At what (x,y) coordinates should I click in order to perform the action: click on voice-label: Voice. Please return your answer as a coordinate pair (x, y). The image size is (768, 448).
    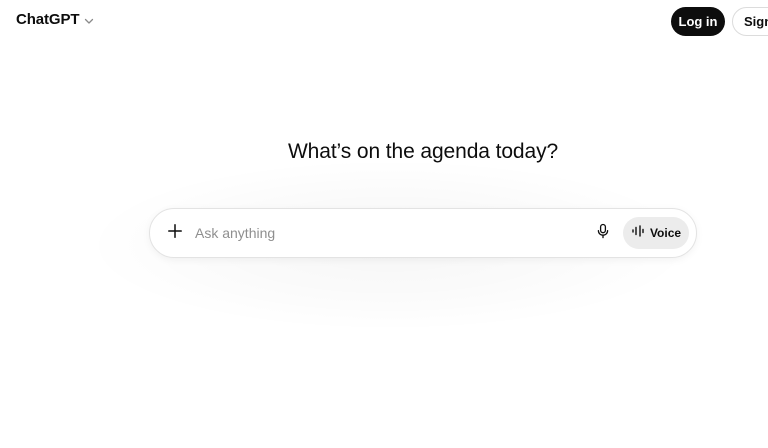
    Looking at the image, I should click on (665, 233).